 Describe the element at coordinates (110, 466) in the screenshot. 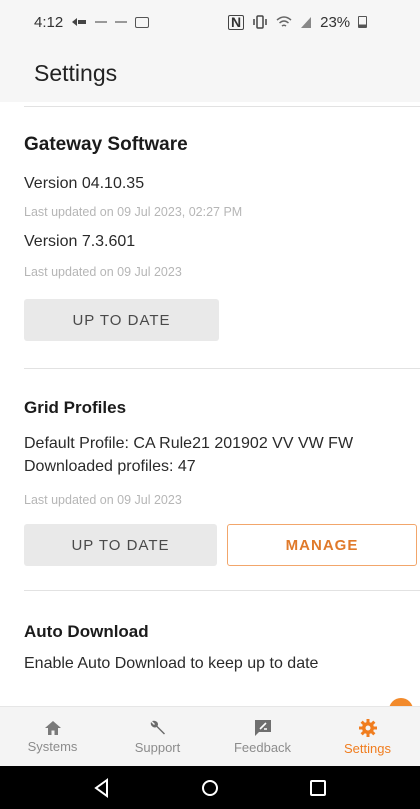

I see `grid-downloaded-profiles: Downloaded profiles: 47` at that location.